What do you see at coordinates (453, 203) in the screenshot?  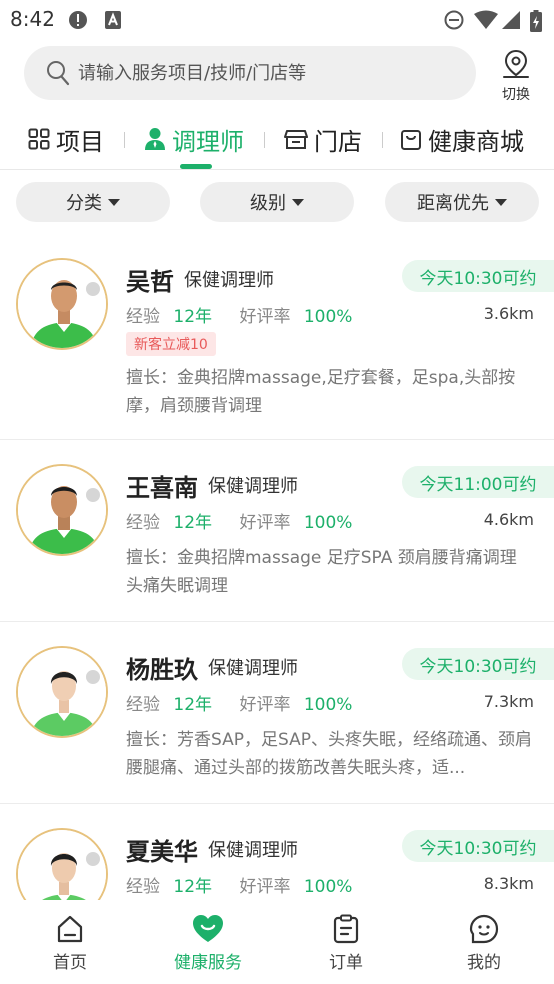 I see `filter-label: 距离优先` at bounding box center [453, 203].